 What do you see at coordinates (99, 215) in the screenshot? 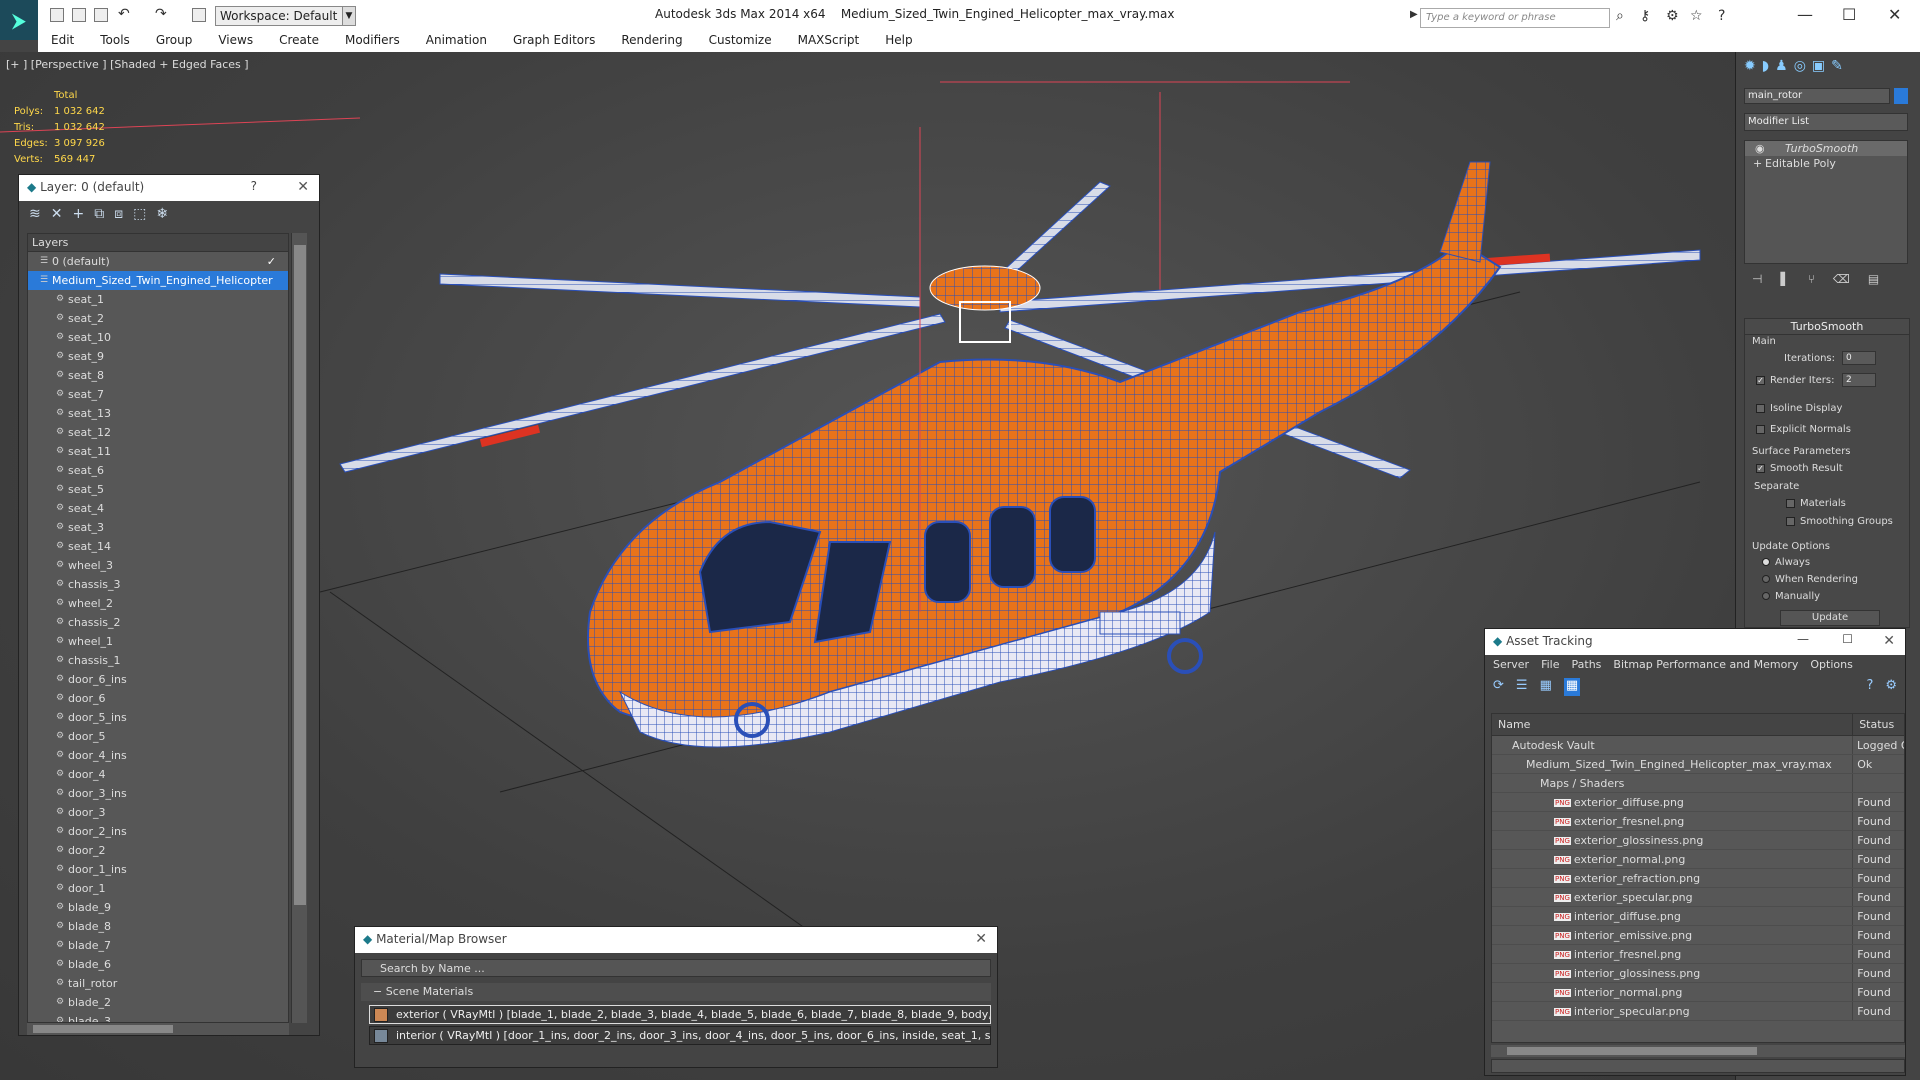
I see `select-objects-icon: ⧉` at bounding box center [99, 215].